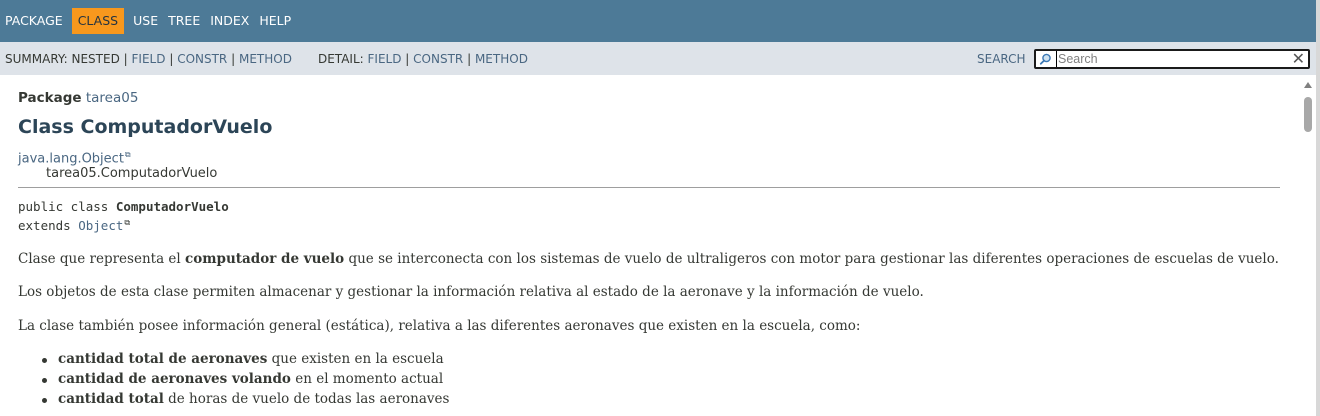 This screenshot has width=1320, height=416. I want to click on summary-field-link: FIELD, so click(149, 59).